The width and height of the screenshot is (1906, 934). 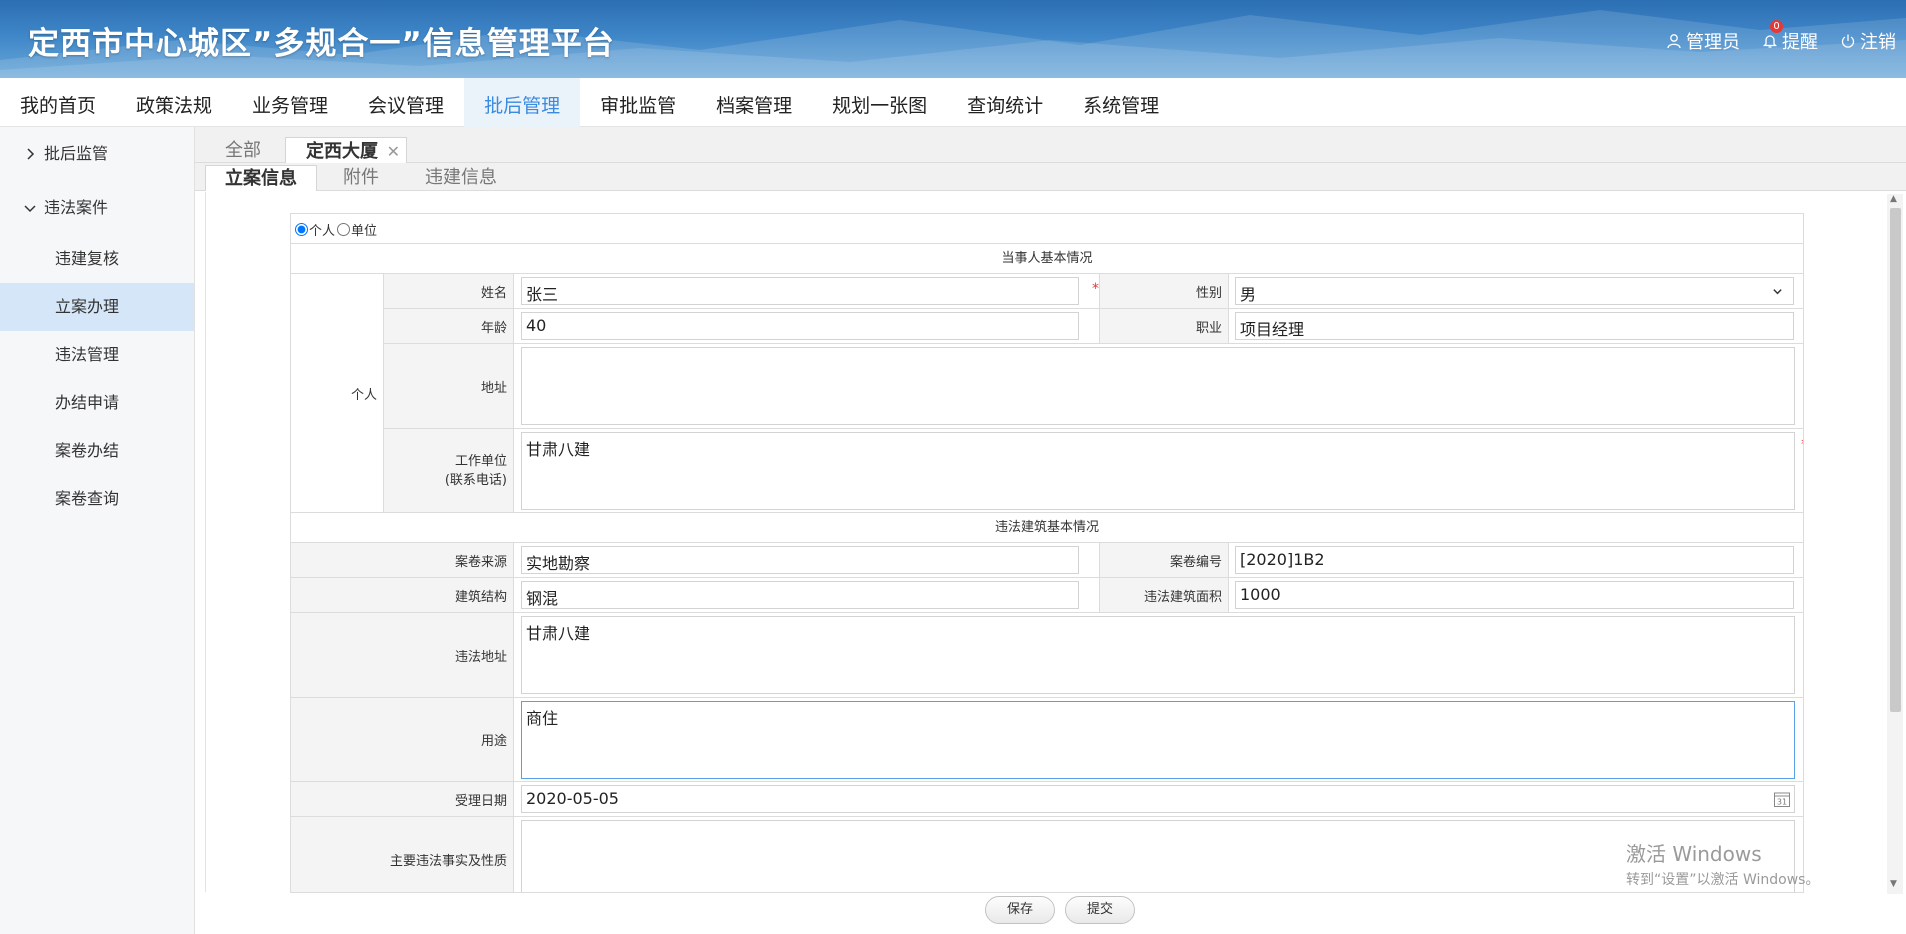 What do you see at coordinates (1164, 560) in the screenshot?
I see `caseno-label: 案卷编号` at bounding box center [1164, 560].